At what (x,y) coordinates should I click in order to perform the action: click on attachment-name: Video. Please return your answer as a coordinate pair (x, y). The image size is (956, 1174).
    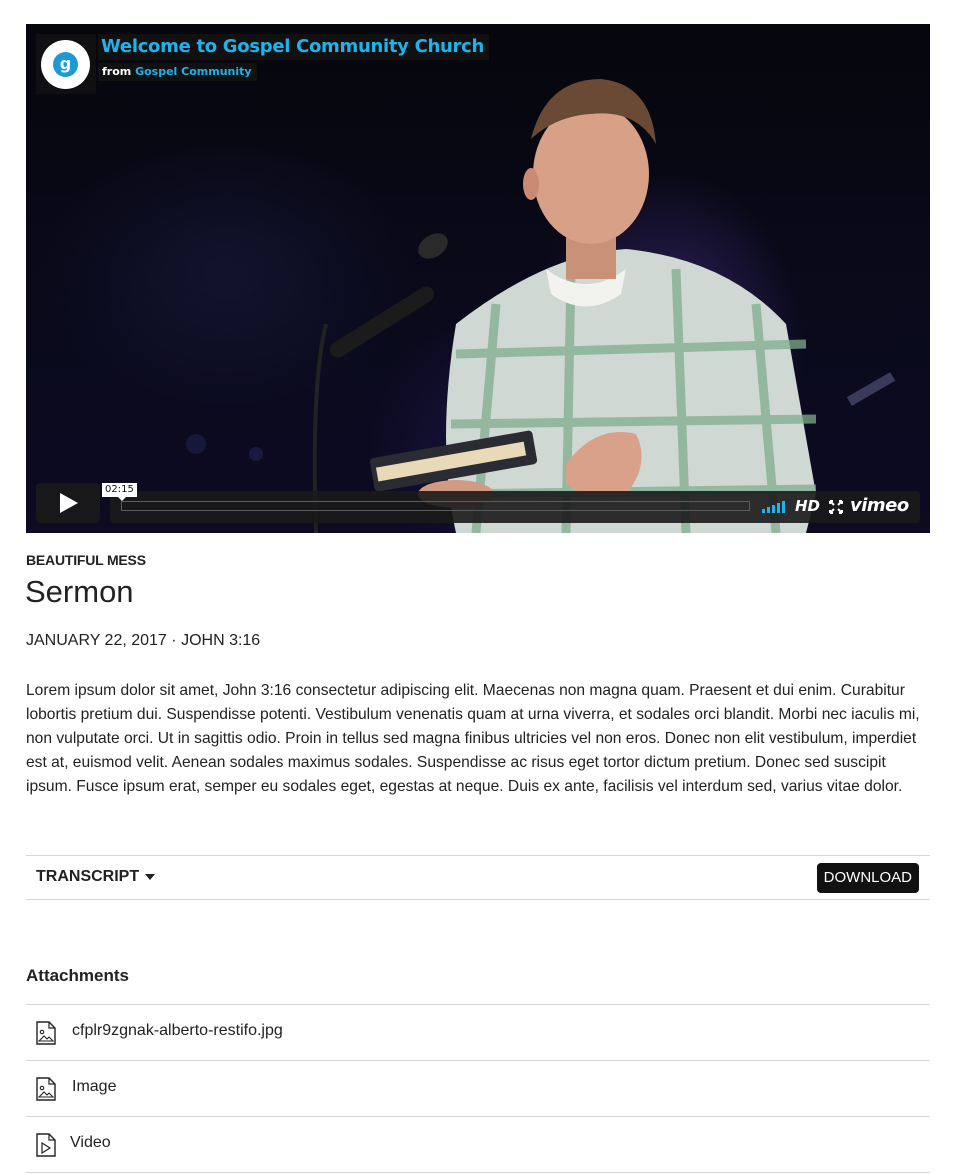
    Looking at the image, I should click on (90, 1143).